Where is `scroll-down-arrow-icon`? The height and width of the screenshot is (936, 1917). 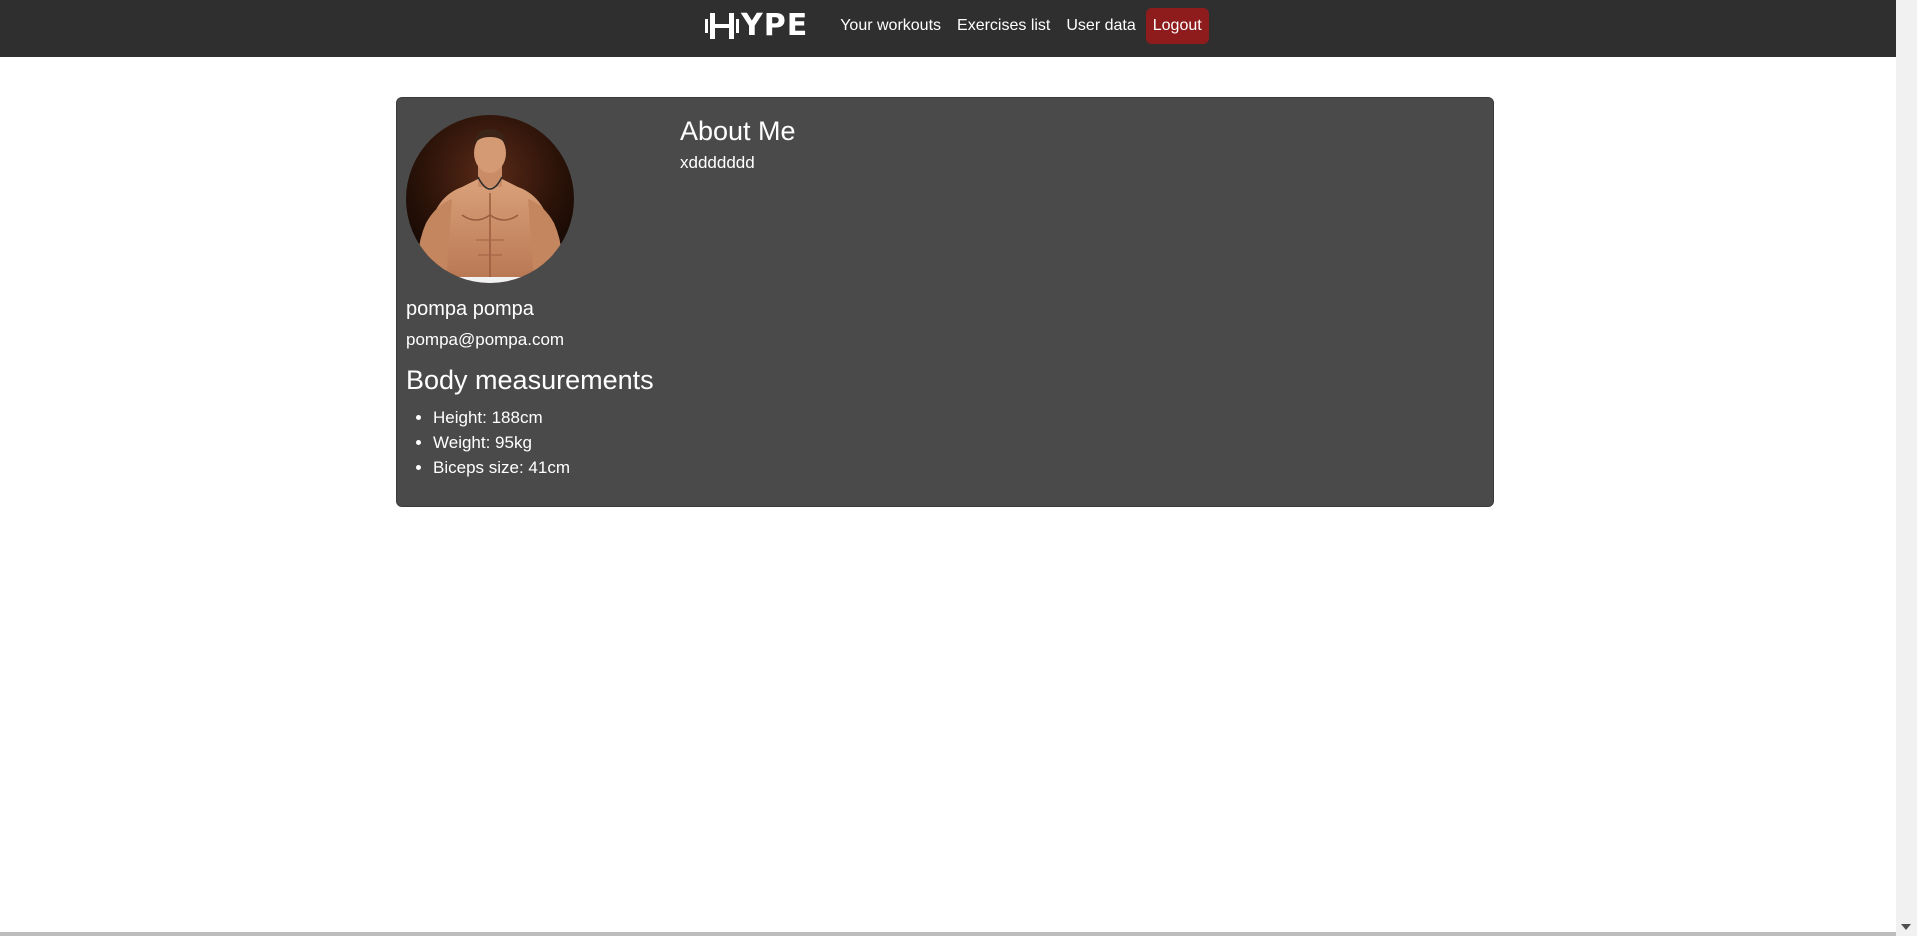
scroll-down-arrow-icon is located at coordinates (1906, 927).